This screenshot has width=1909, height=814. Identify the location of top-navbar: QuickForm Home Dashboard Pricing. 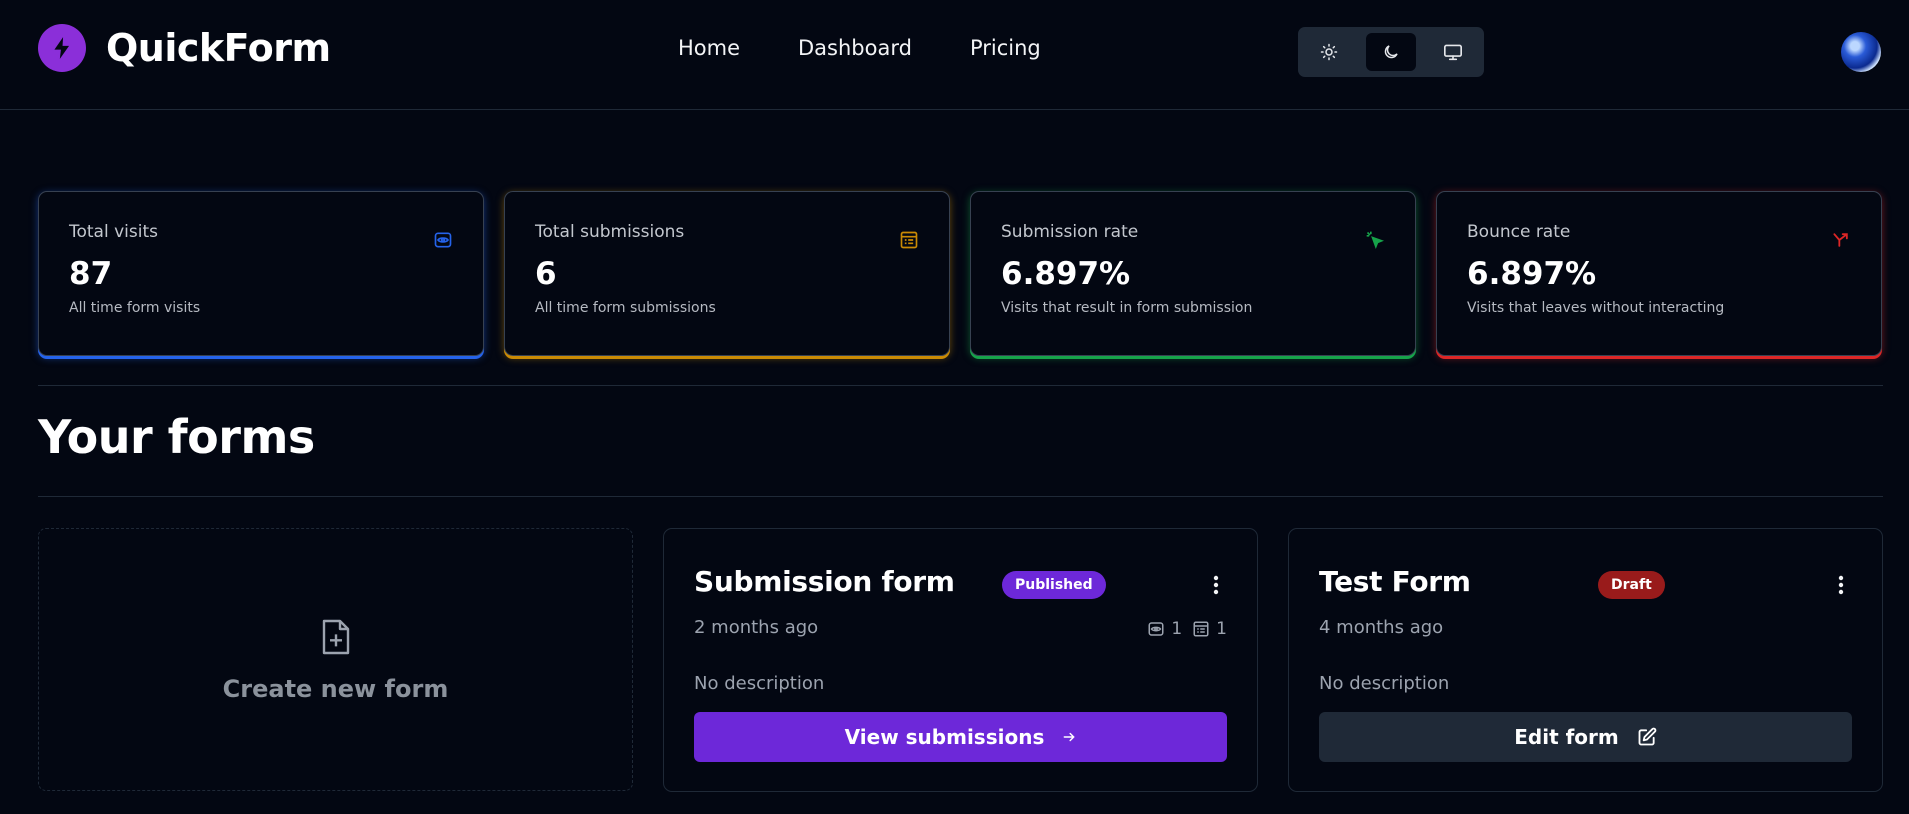
(954, 55).